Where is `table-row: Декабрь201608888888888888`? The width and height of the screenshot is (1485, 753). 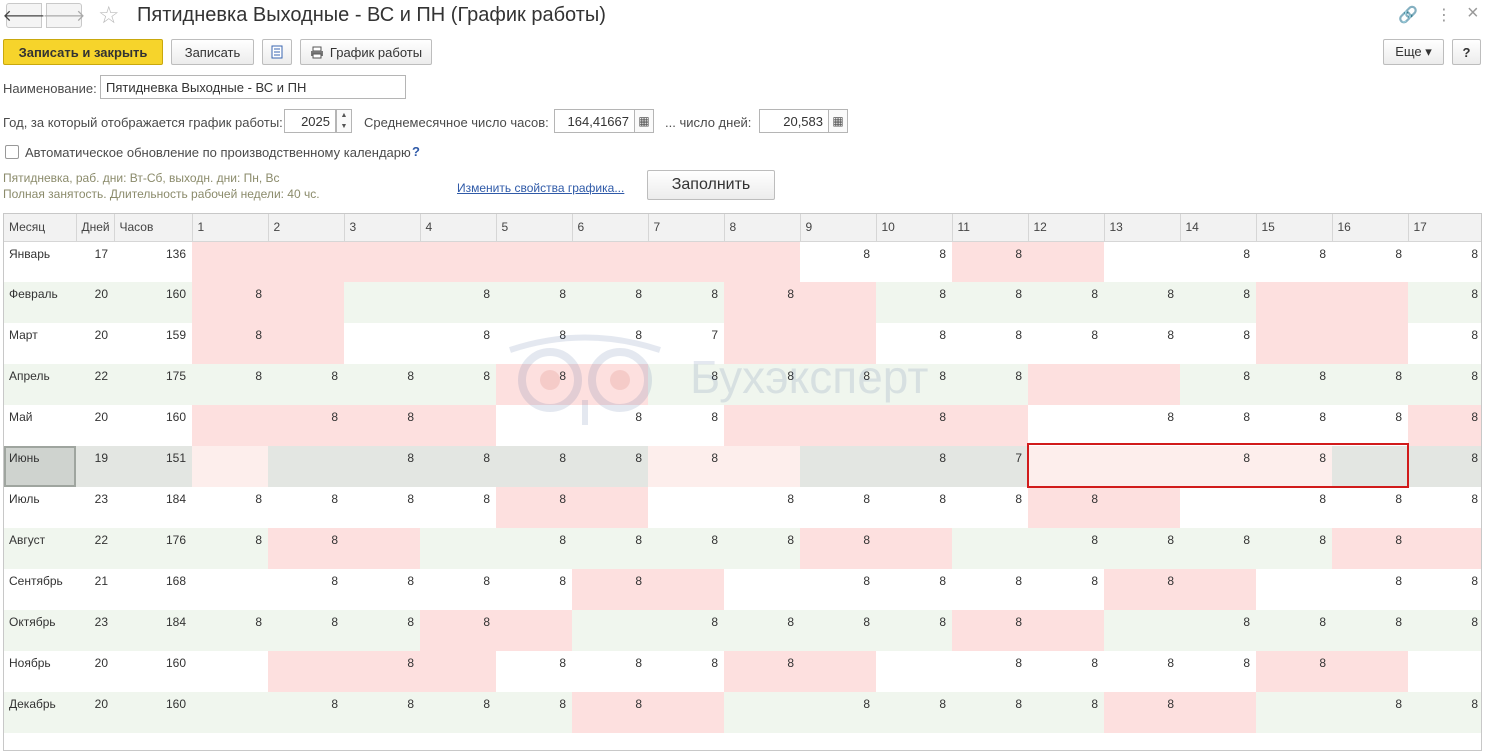 table-row: Декабрь201608888888888888 is located at coordinates (742, 712).